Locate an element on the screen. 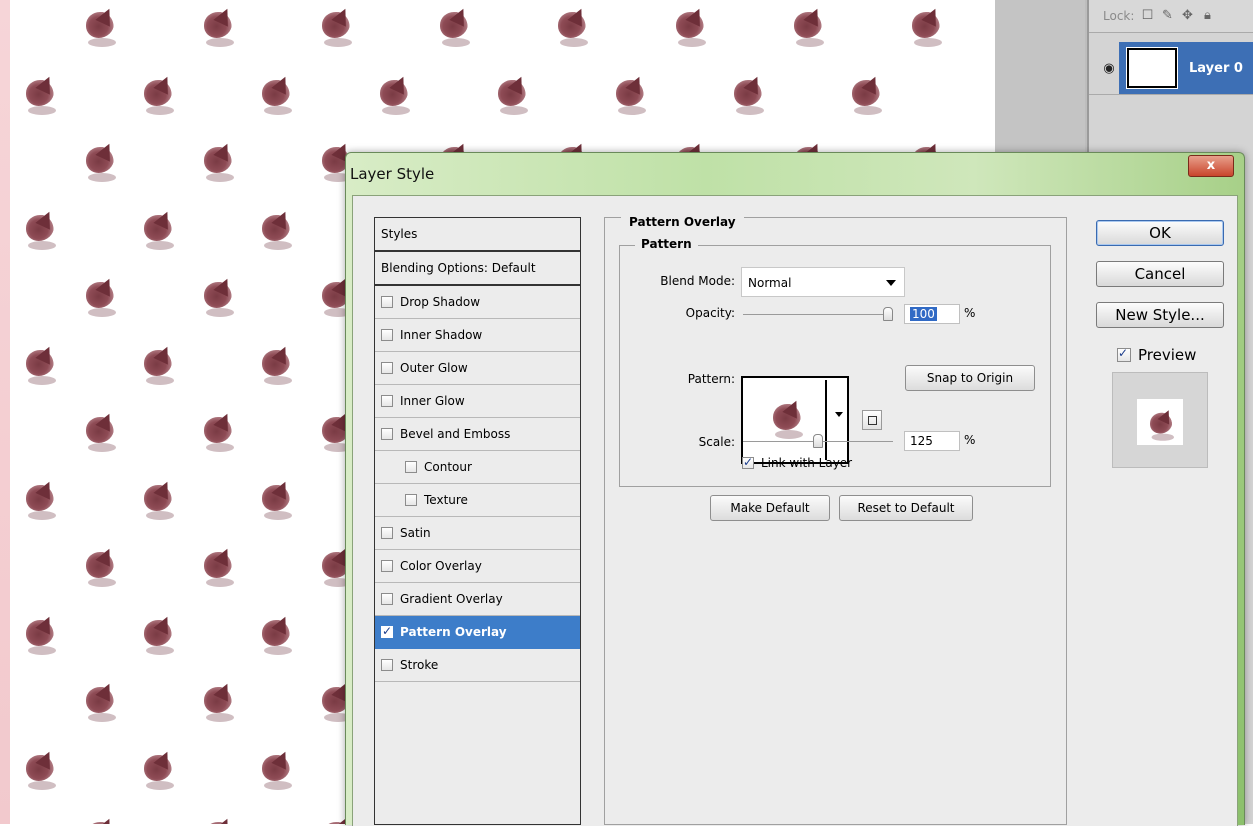 The image size is (1253, 826). scale-input: 125 is located at coordinates (932, 441).